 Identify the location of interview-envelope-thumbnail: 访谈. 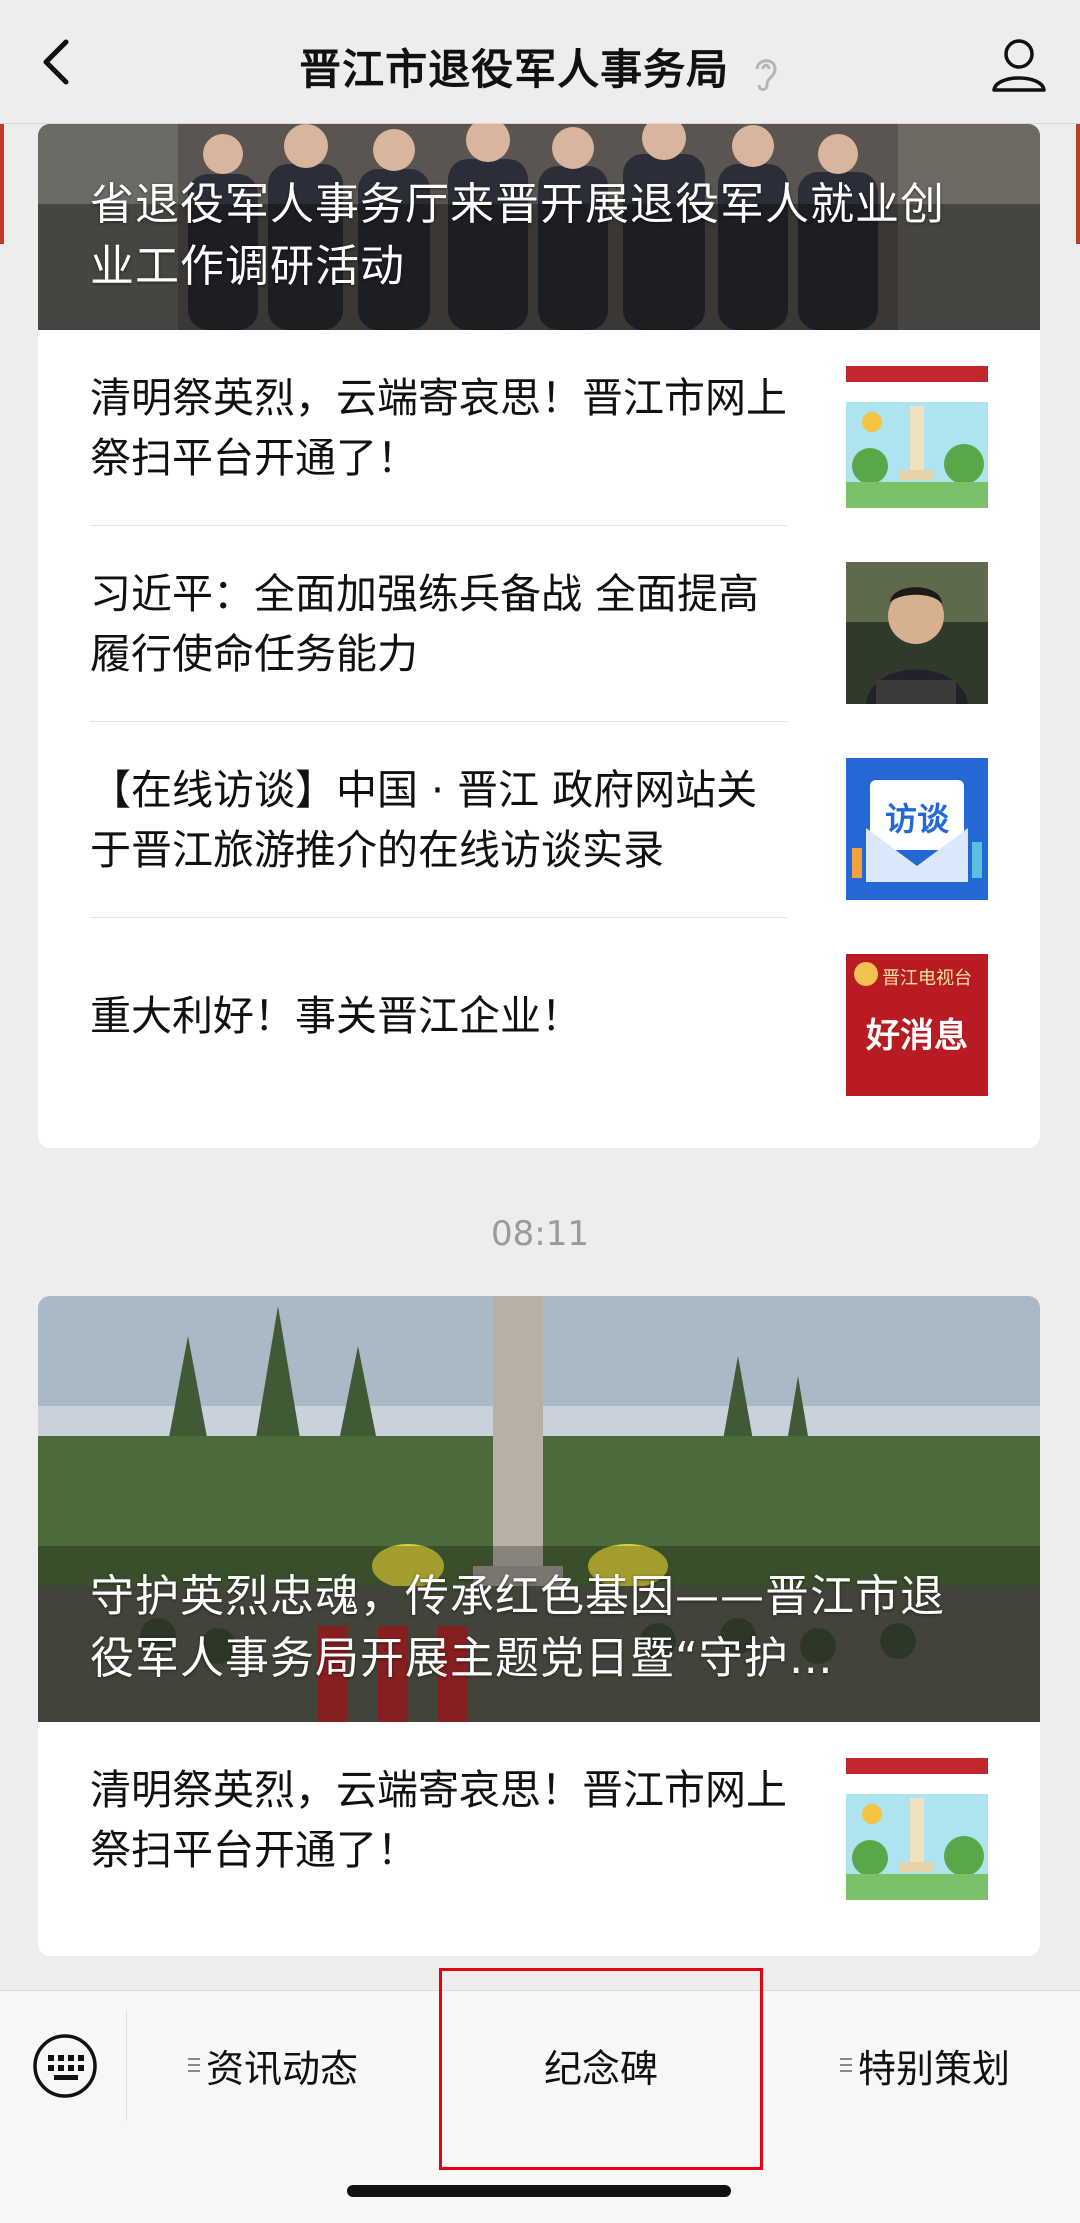
(917, 829).